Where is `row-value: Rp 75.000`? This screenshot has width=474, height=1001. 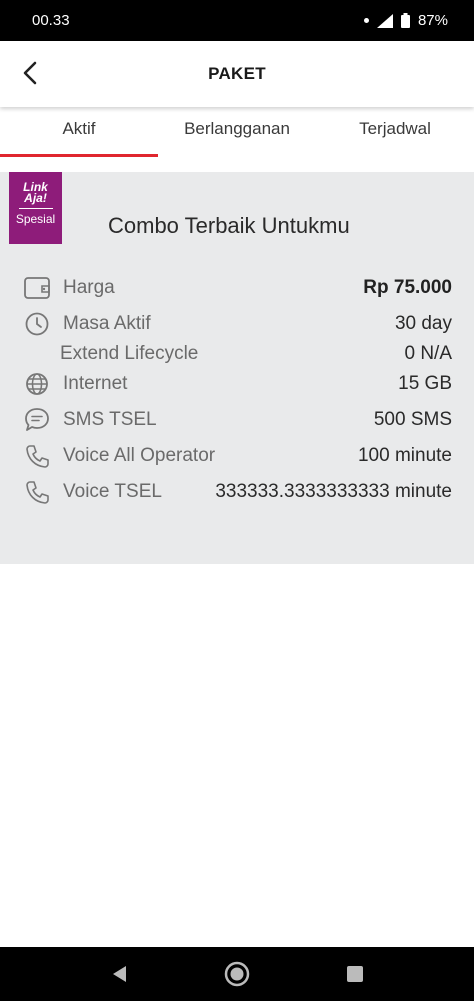
row-value: Rp 75.000 is located at coordinates (407, 287).